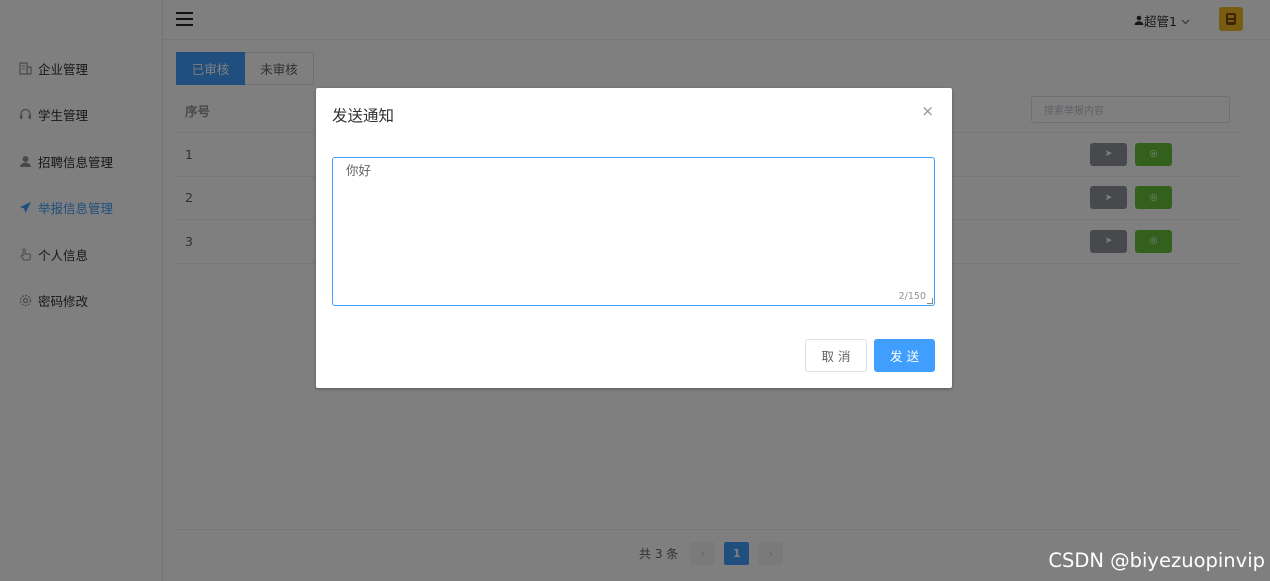 The width and height of the screenshot is (1270, 581). Describe the element at coordinates (363, 116) in the screenshot. I see `dialog-title: 发送通知` at that location.